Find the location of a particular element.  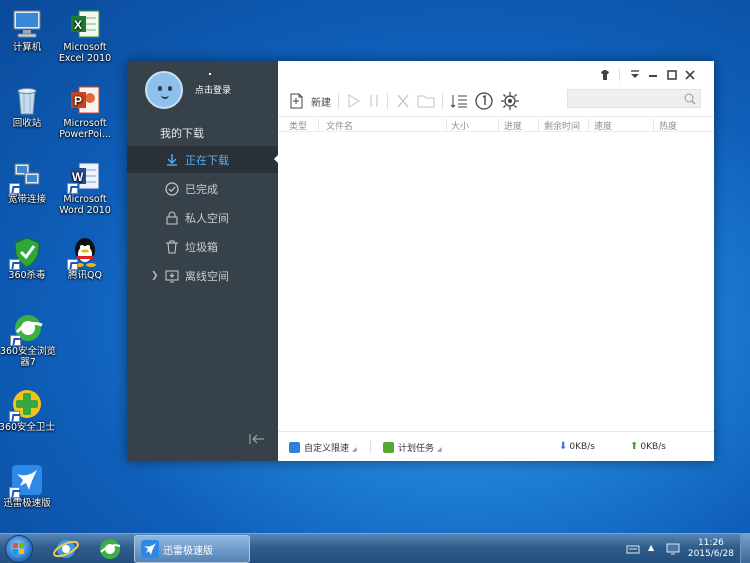

sidebar-item-label: 垃圾箱 is located at coordinates (201, 247).